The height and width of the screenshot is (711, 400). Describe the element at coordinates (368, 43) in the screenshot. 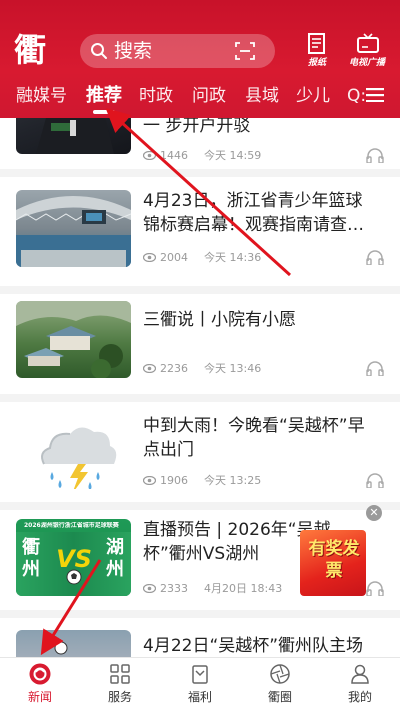

I see `tv-icon` at that location.